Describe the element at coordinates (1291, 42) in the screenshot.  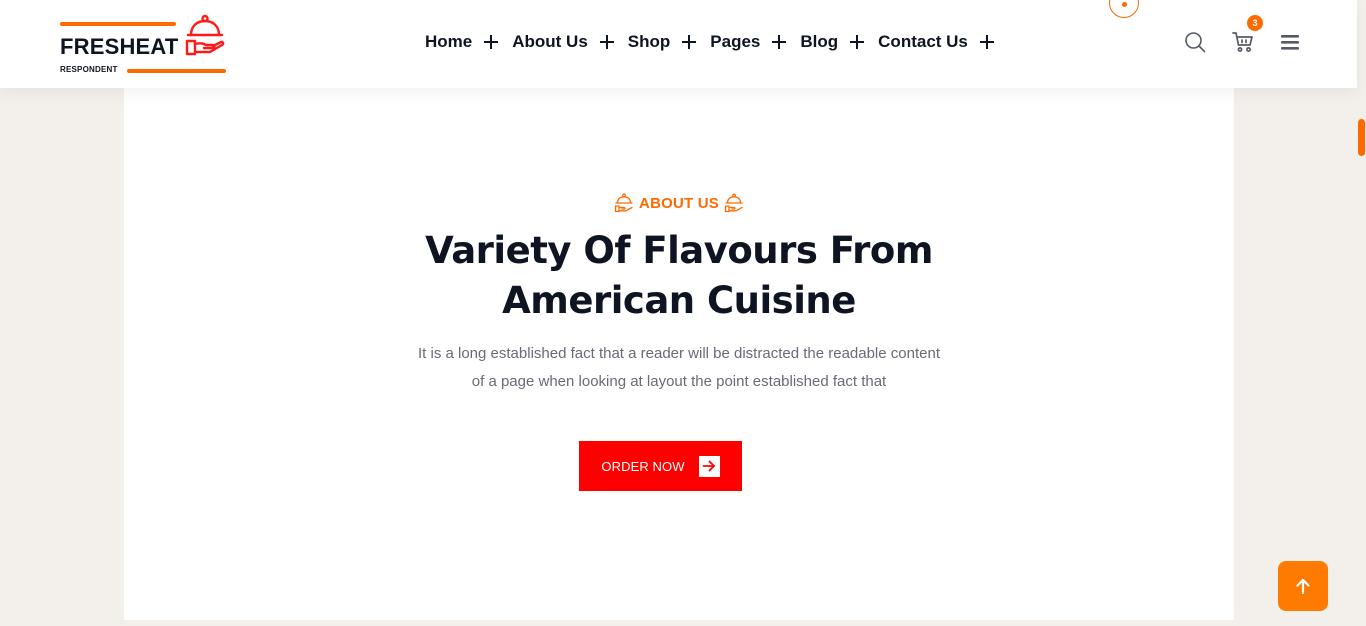
I see `menu-icon` at that location.